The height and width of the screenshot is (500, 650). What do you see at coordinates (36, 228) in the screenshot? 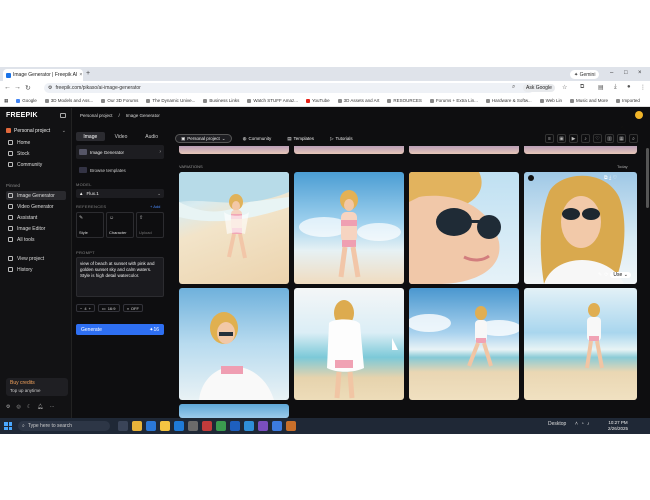
I see `sidebar-item-image-editor: Image Editor` at bounding box center [36, 228].